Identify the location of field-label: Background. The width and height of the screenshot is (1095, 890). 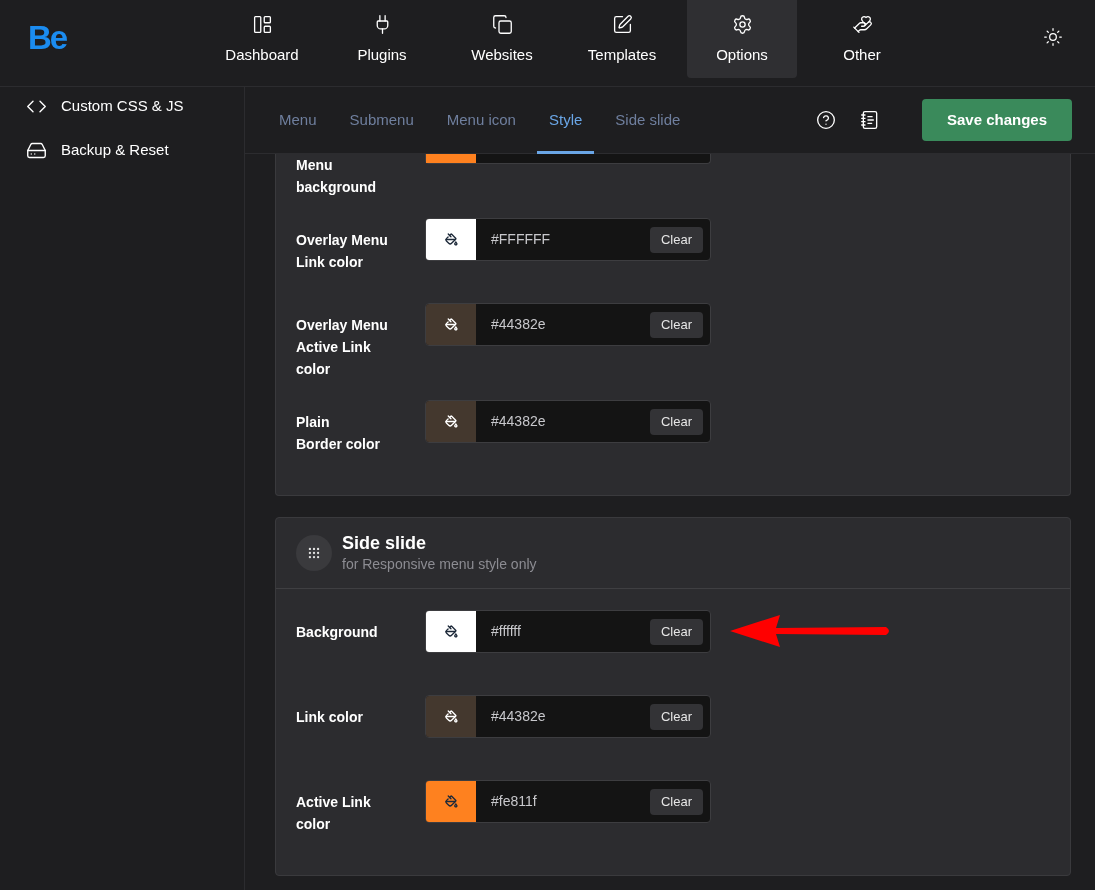
(337, 632).